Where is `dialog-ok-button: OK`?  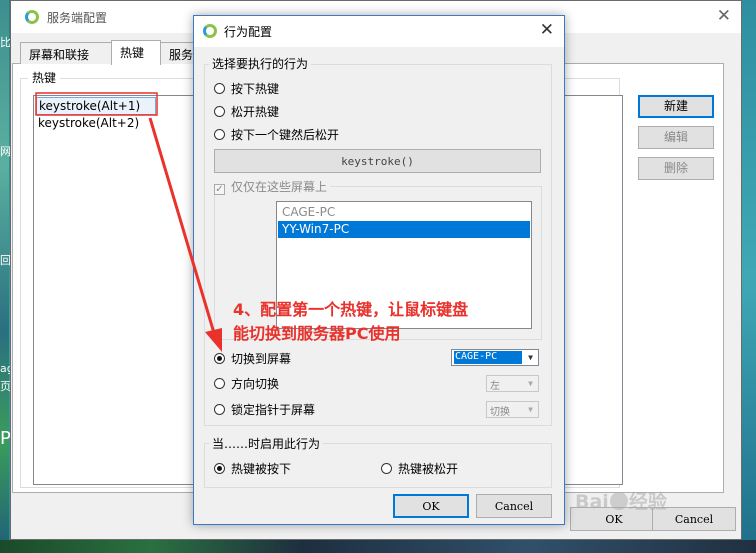
dialog-ok-button: OK is located at coordinates (431, 506).